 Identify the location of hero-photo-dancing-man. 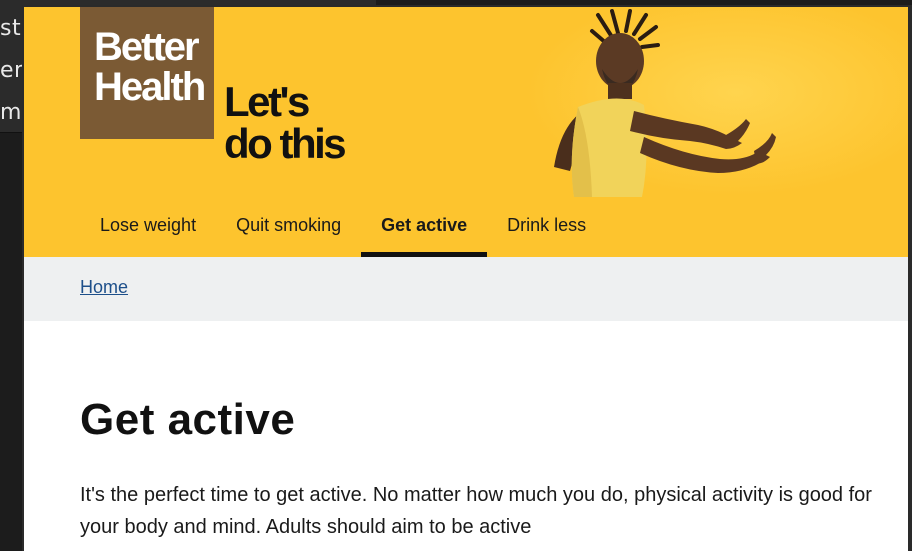
(665, 103).